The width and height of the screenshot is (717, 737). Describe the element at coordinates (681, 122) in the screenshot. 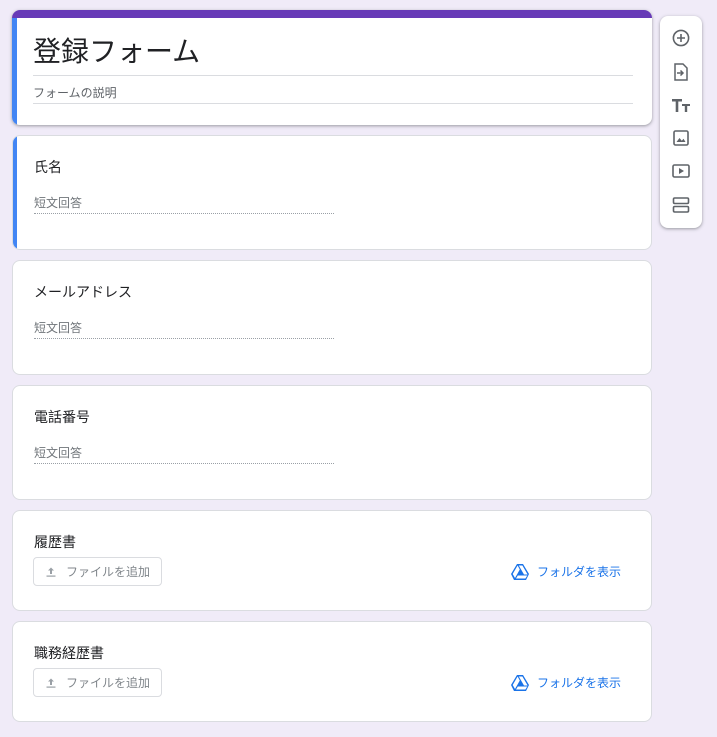

I see `floating-toolbar` at that location.